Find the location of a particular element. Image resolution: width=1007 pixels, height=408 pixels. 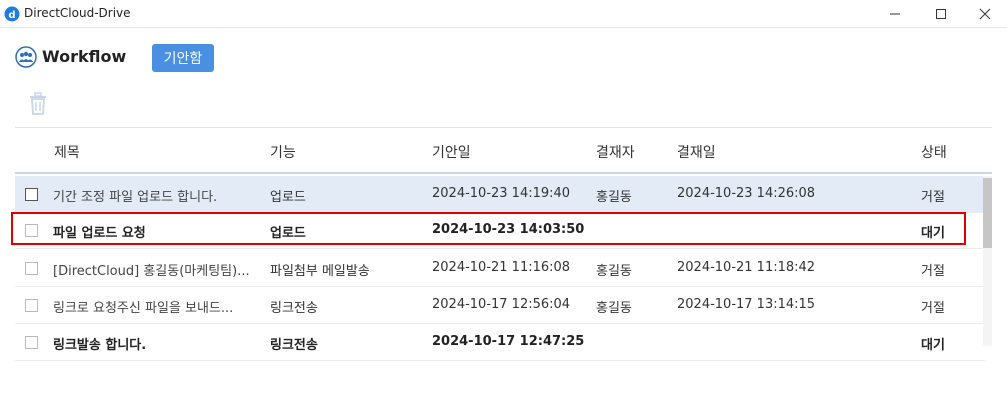

row-approval-date: 2024-10-23 14:26:08 is located at coordinates (746, 193).